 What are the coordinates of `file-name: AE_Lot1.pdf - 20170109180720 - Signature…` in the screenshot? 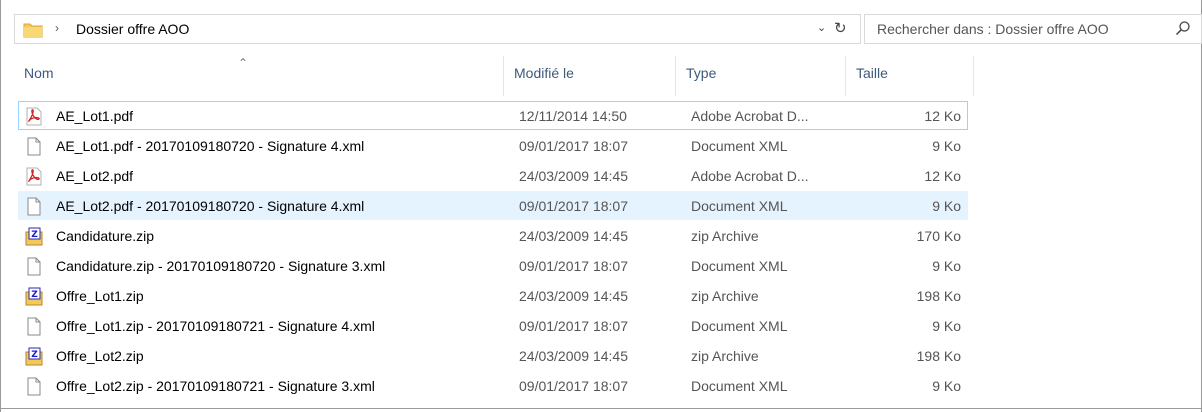 It's located at (210, 146).